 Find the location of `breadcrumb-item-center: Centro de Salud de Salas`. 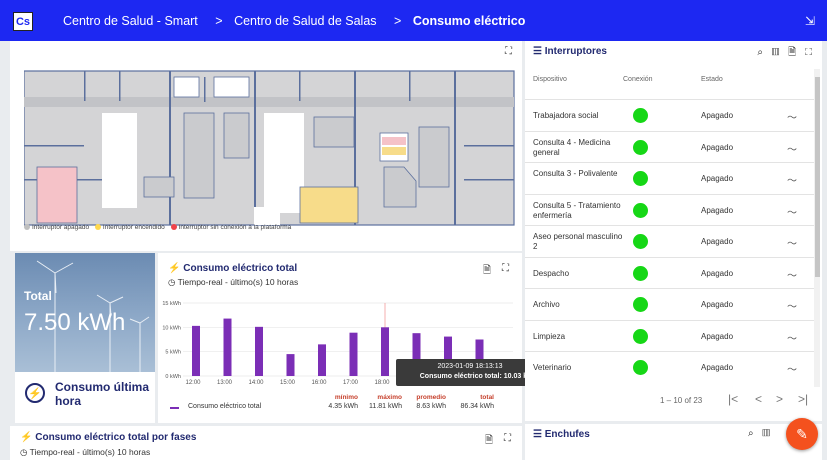

breadcrumb-item-center: Centro de Salud de Salas is located at coordinates (305, 21).